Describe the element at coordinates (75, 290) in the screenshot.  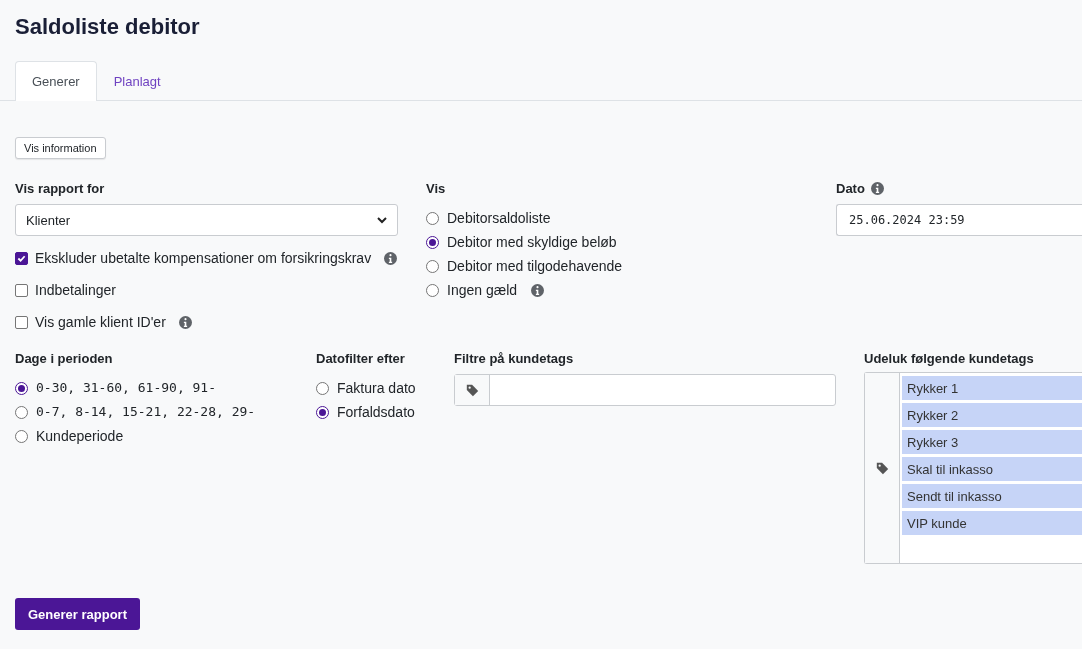
I see `checkbox-label: Indbetalinger` at that location.